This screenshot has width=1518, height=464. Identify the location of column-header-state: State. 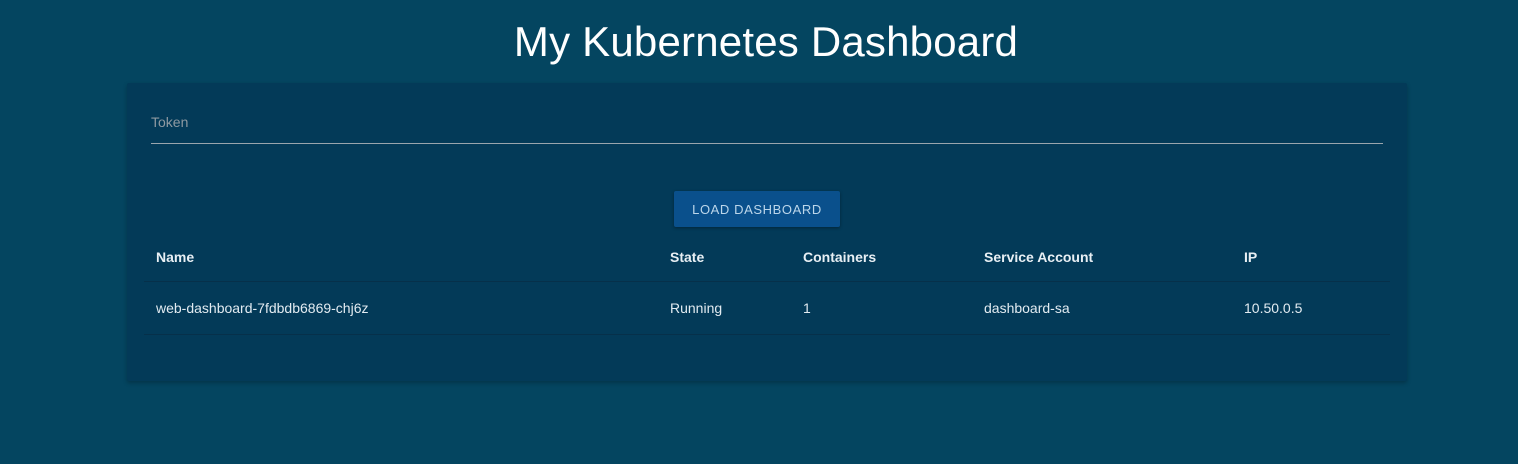
(724, 257).